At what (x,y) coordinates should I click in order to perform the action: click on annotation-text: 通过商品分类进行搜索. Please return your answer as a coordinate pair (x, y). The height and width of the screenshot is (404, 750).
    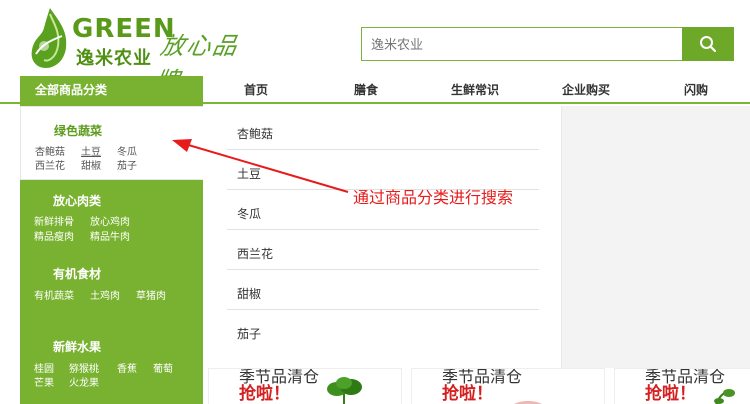
    Looking at the image, I should click on (433, 197).